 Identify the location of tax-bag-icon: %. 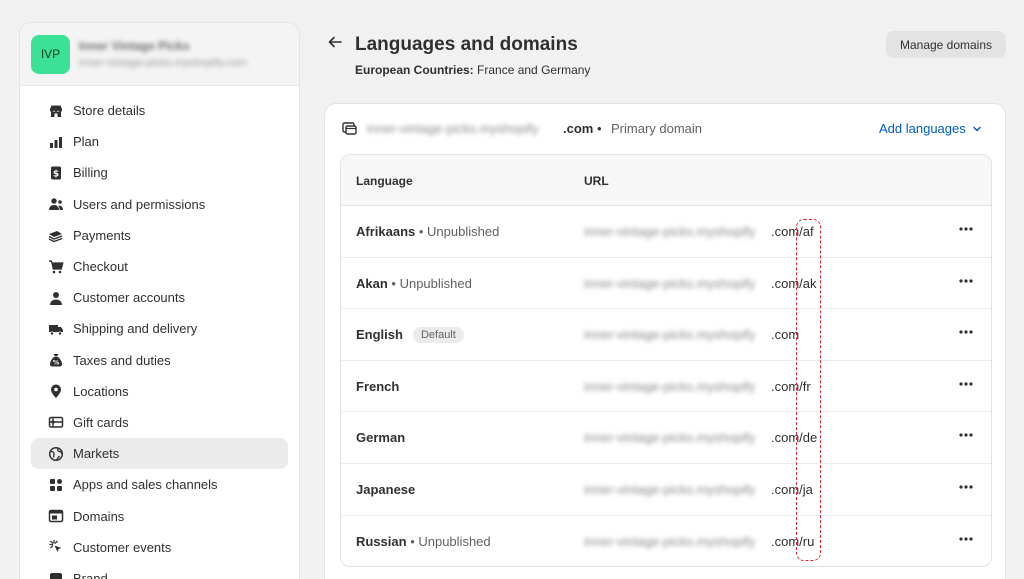
(56, 360).